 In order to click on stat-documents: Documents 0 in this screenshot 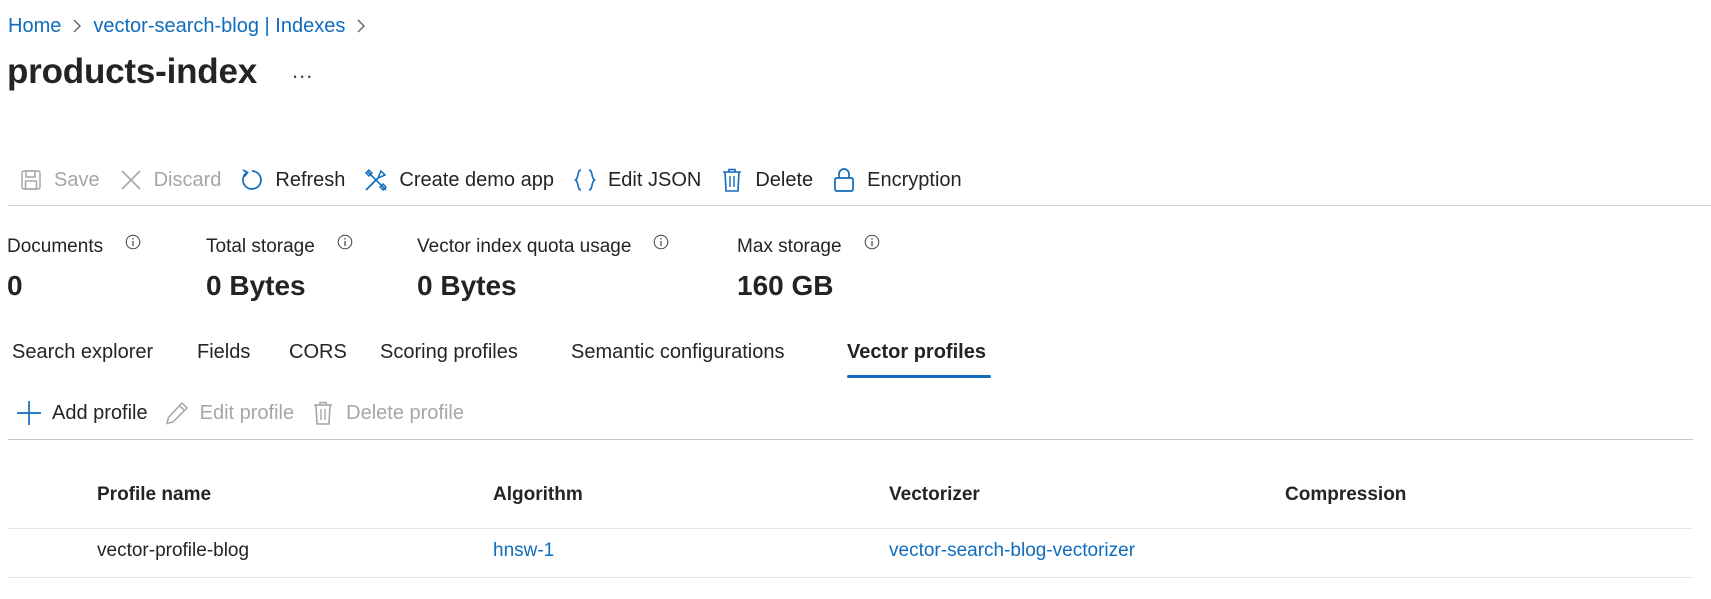, I will do `click(74, 268)`.